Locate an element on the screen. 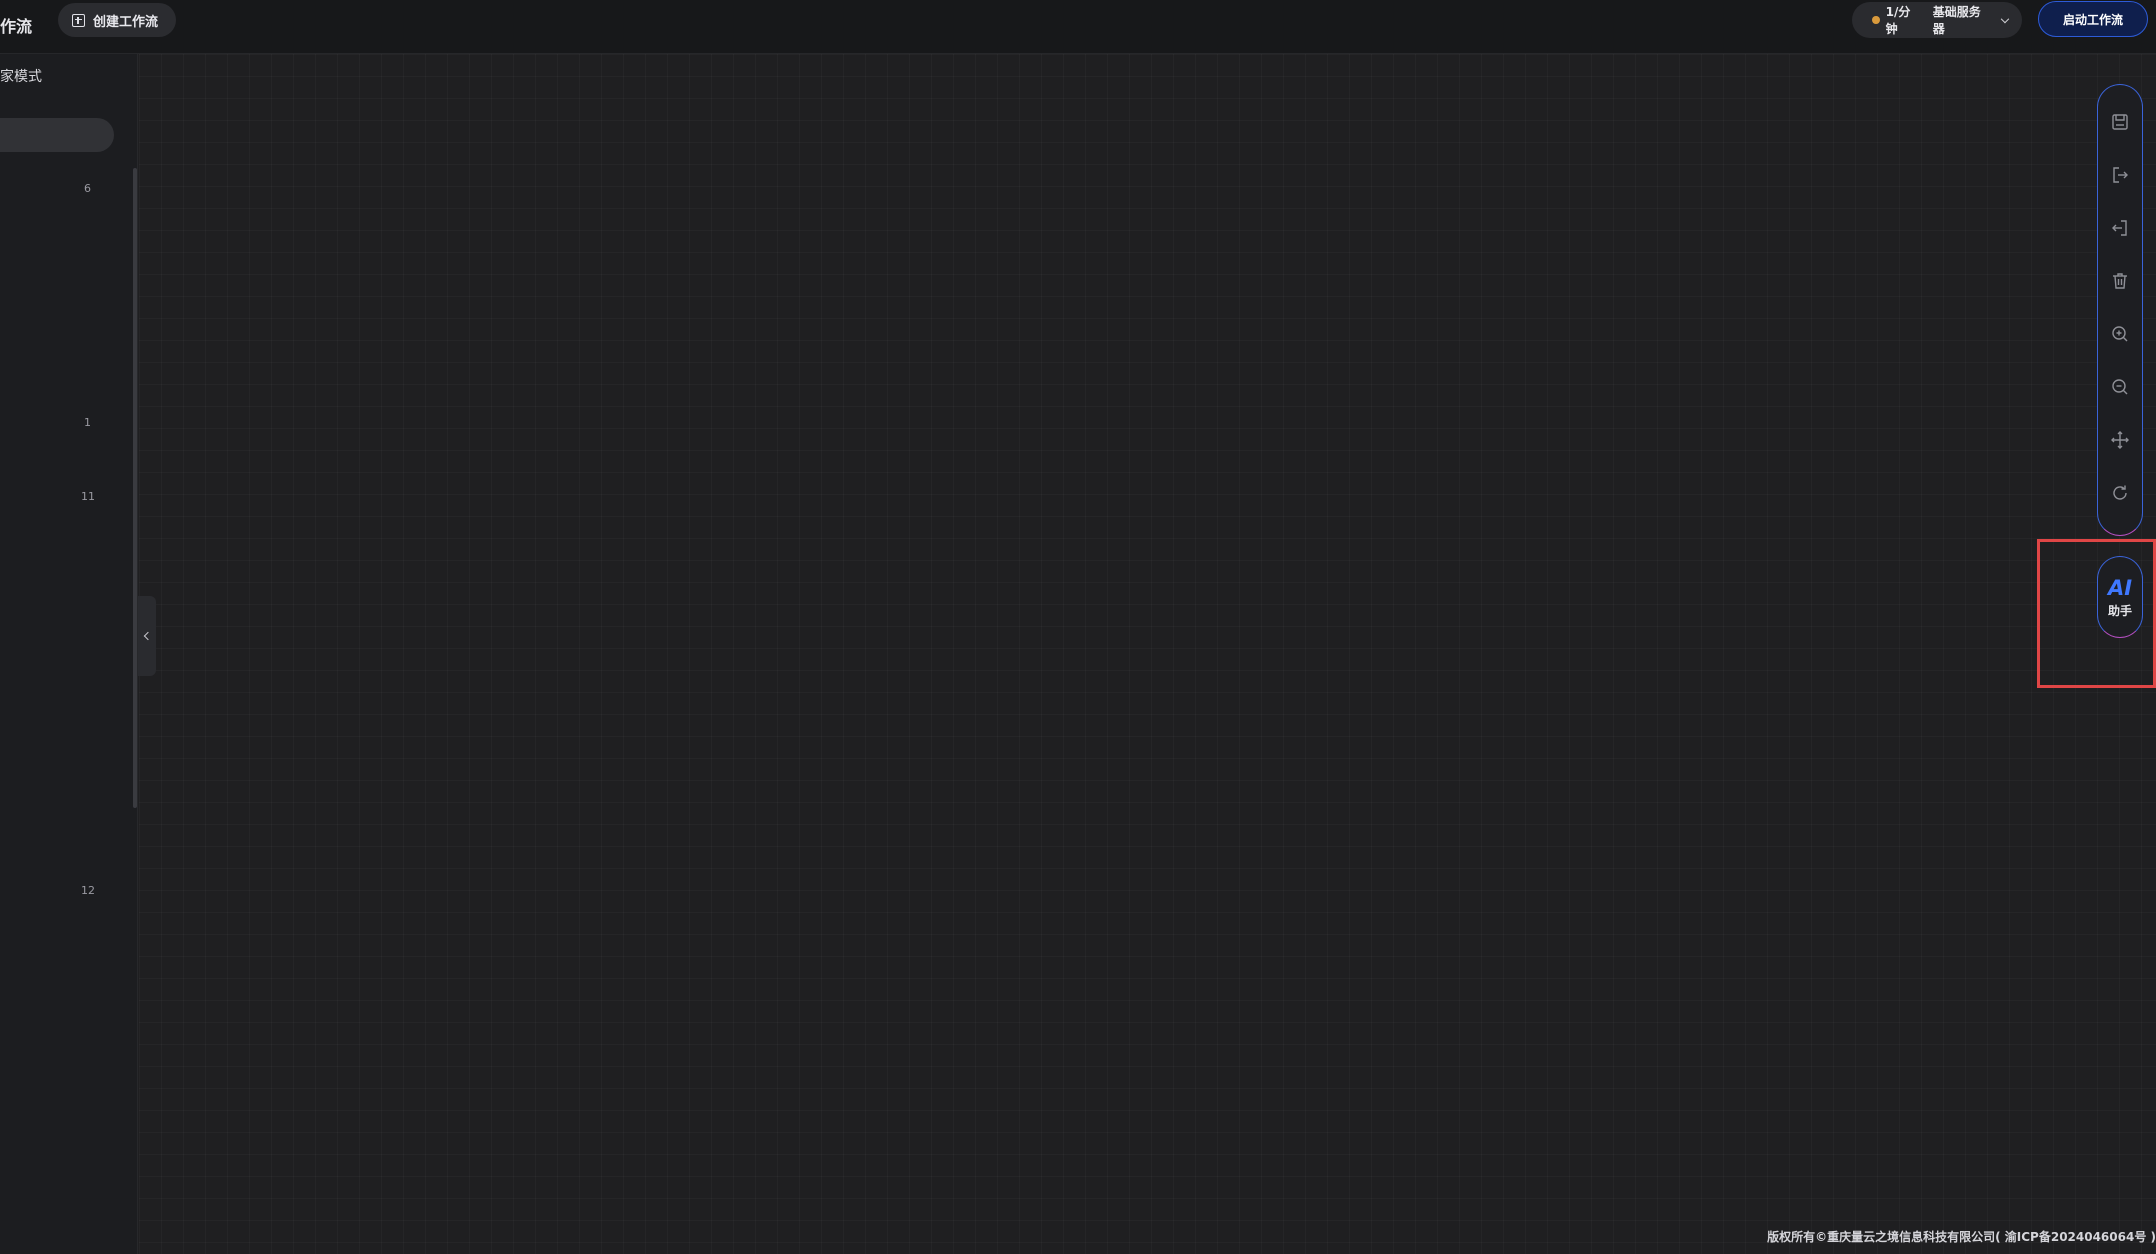 The image size is (2156, 1254). category-count: 12 is located at coordinates (88, 890).